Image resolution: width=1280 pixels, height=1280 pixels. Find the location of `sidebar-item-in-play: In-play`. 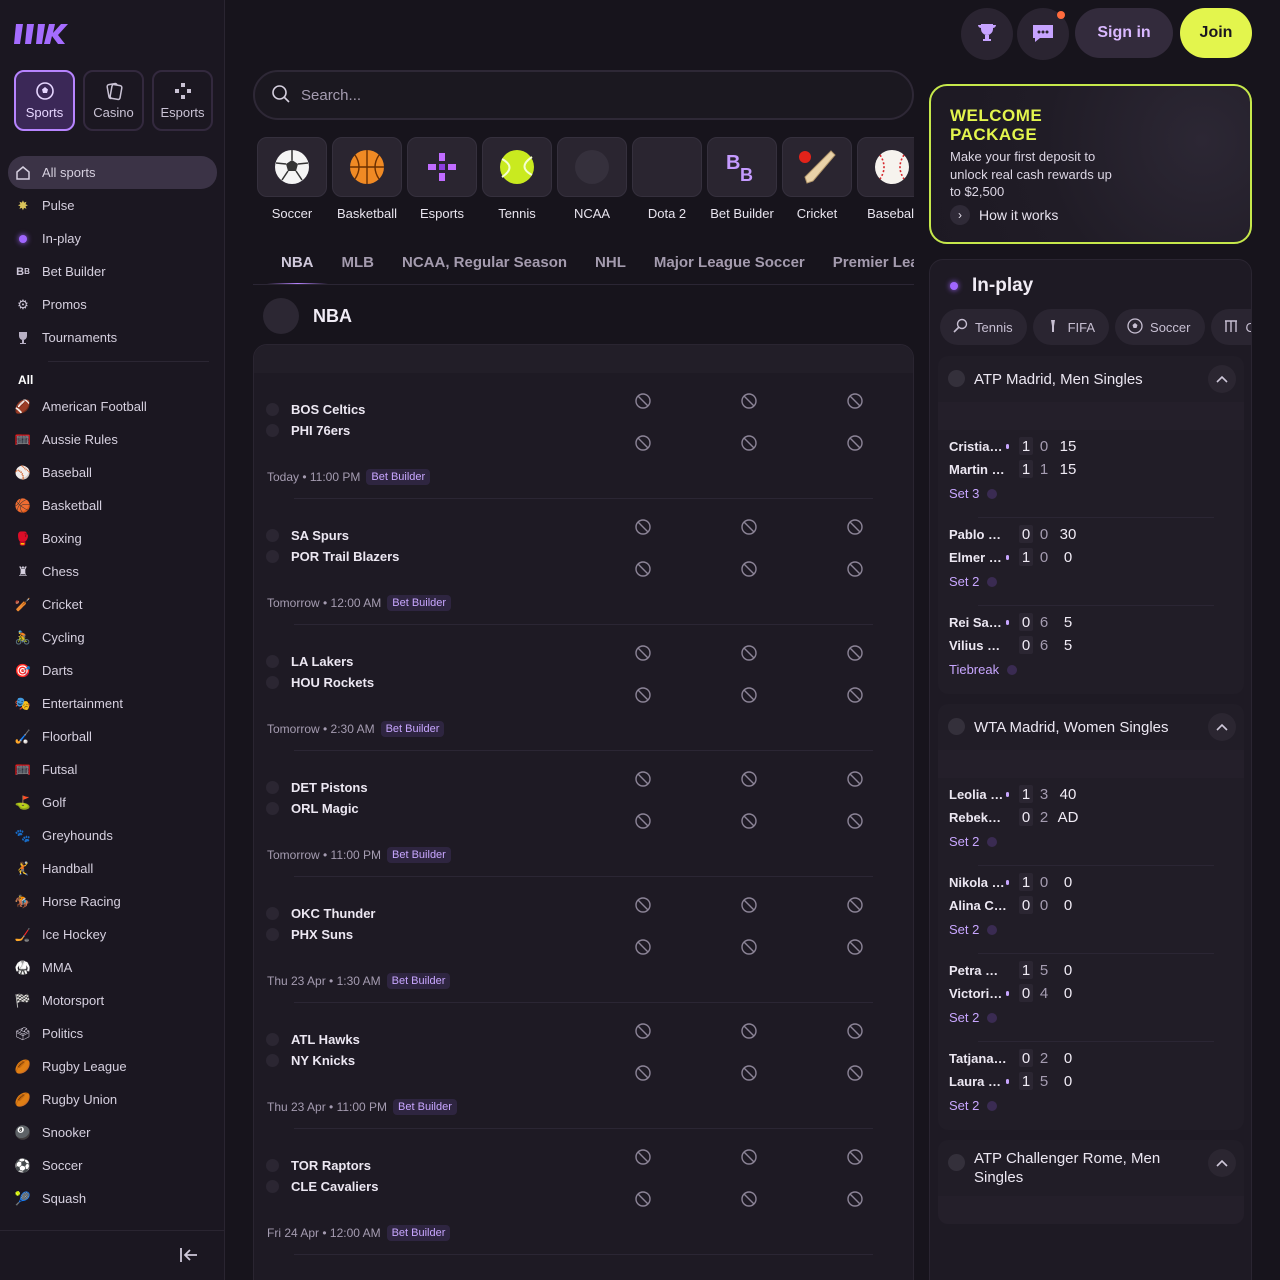

sidebar-item-in-play: In-play is located at coordinates (112, 238).